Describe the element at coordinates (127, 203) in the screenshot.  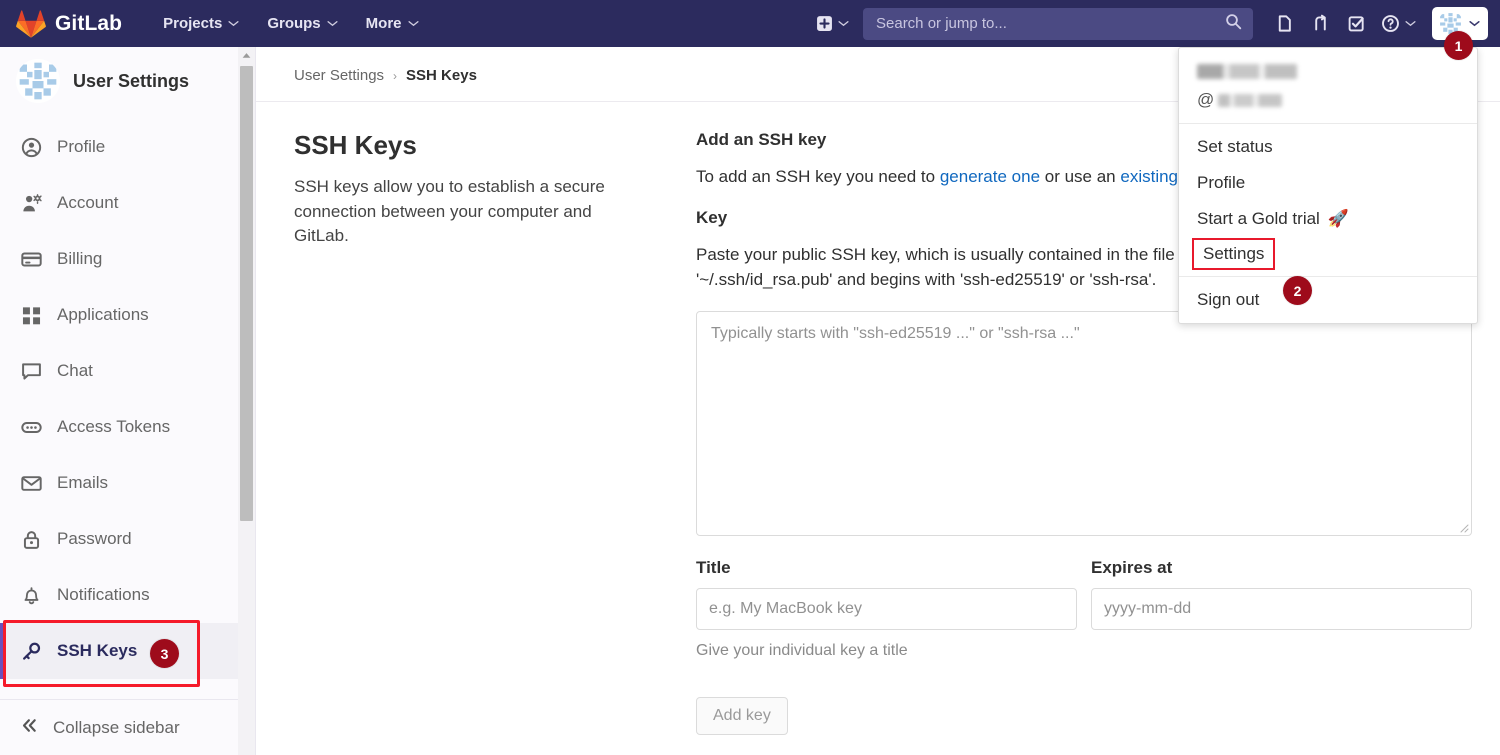
I see `sidebar-item-account: Account` at that location.